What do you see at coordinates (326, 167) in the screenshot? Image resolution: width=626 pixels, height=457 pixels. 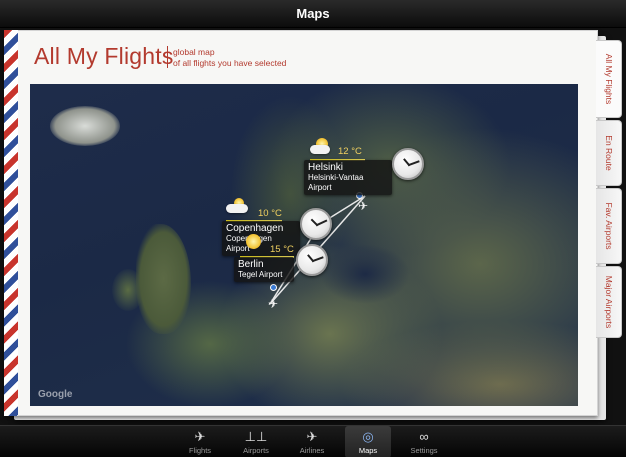 I see `helsinki-city: Helsinki` at bounding box center [326, 167].